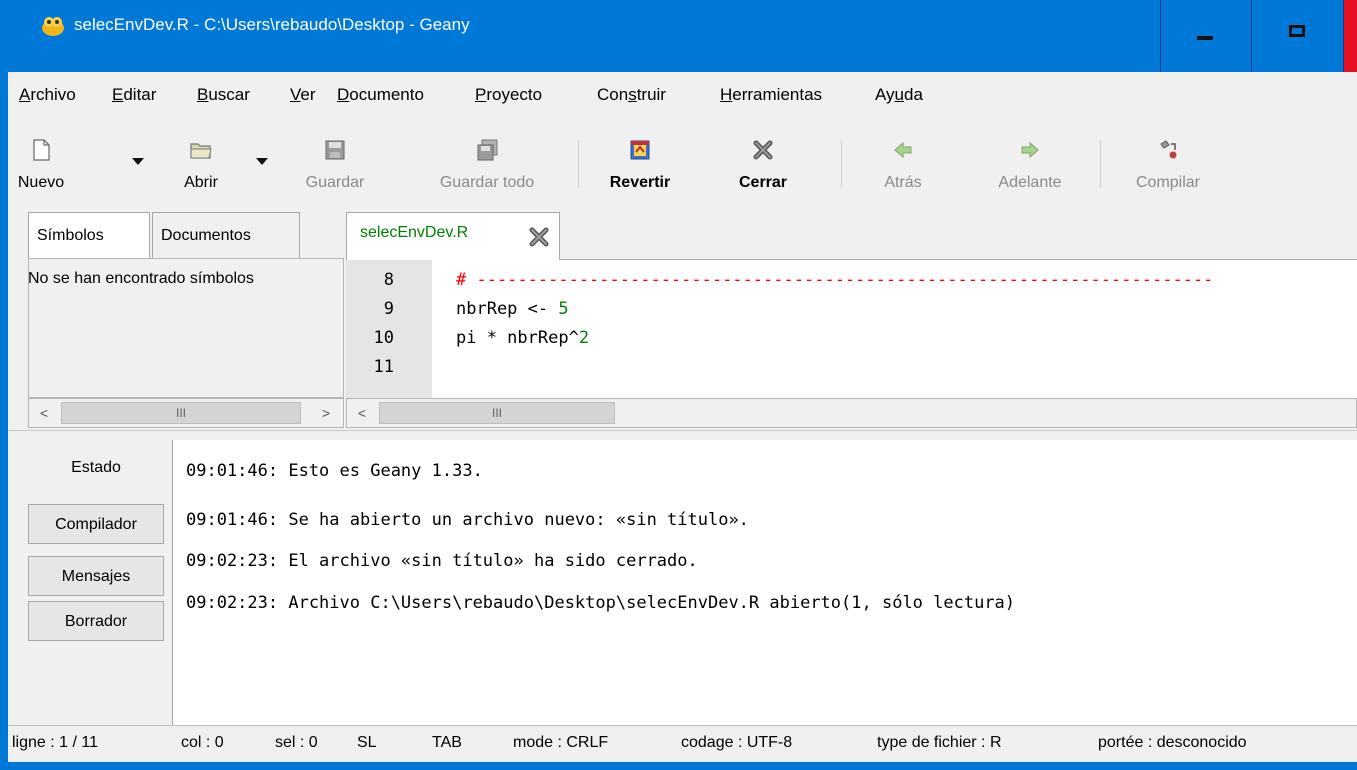 The image size is (1357, 770). What do you see at coordinates (96, 621) in the screenshot?
I see `tab-scratch: Borrador` at bounding box center [96, 621].